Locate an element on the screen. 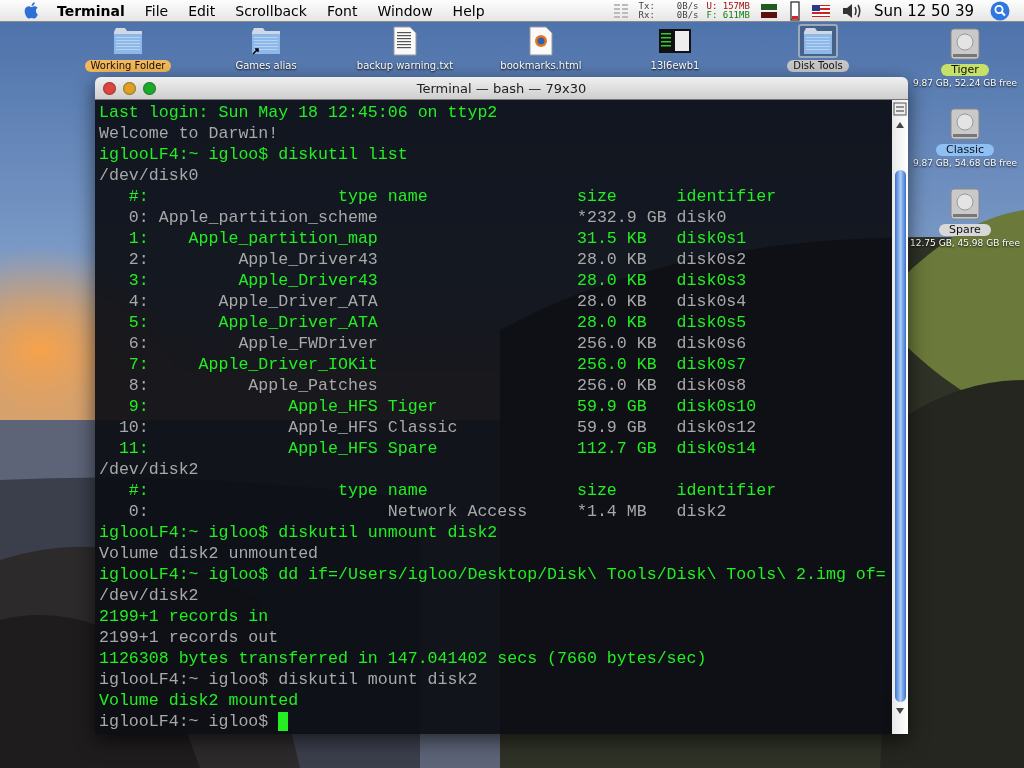 The image size is (1024, 768). volume-label: Spare is located at coordinates (965, 230).